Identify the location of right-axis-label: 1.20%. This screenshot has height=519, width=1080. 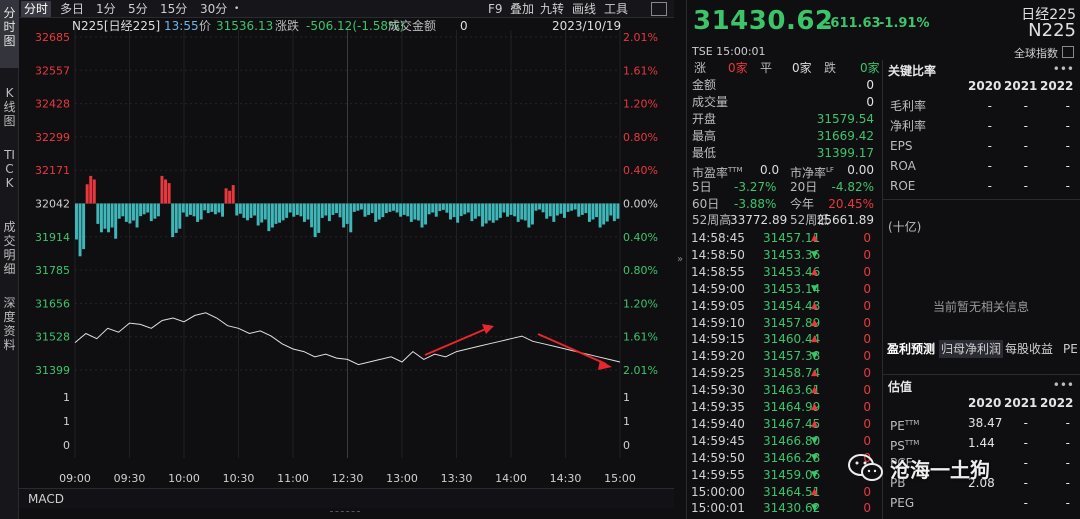
(640, 303).